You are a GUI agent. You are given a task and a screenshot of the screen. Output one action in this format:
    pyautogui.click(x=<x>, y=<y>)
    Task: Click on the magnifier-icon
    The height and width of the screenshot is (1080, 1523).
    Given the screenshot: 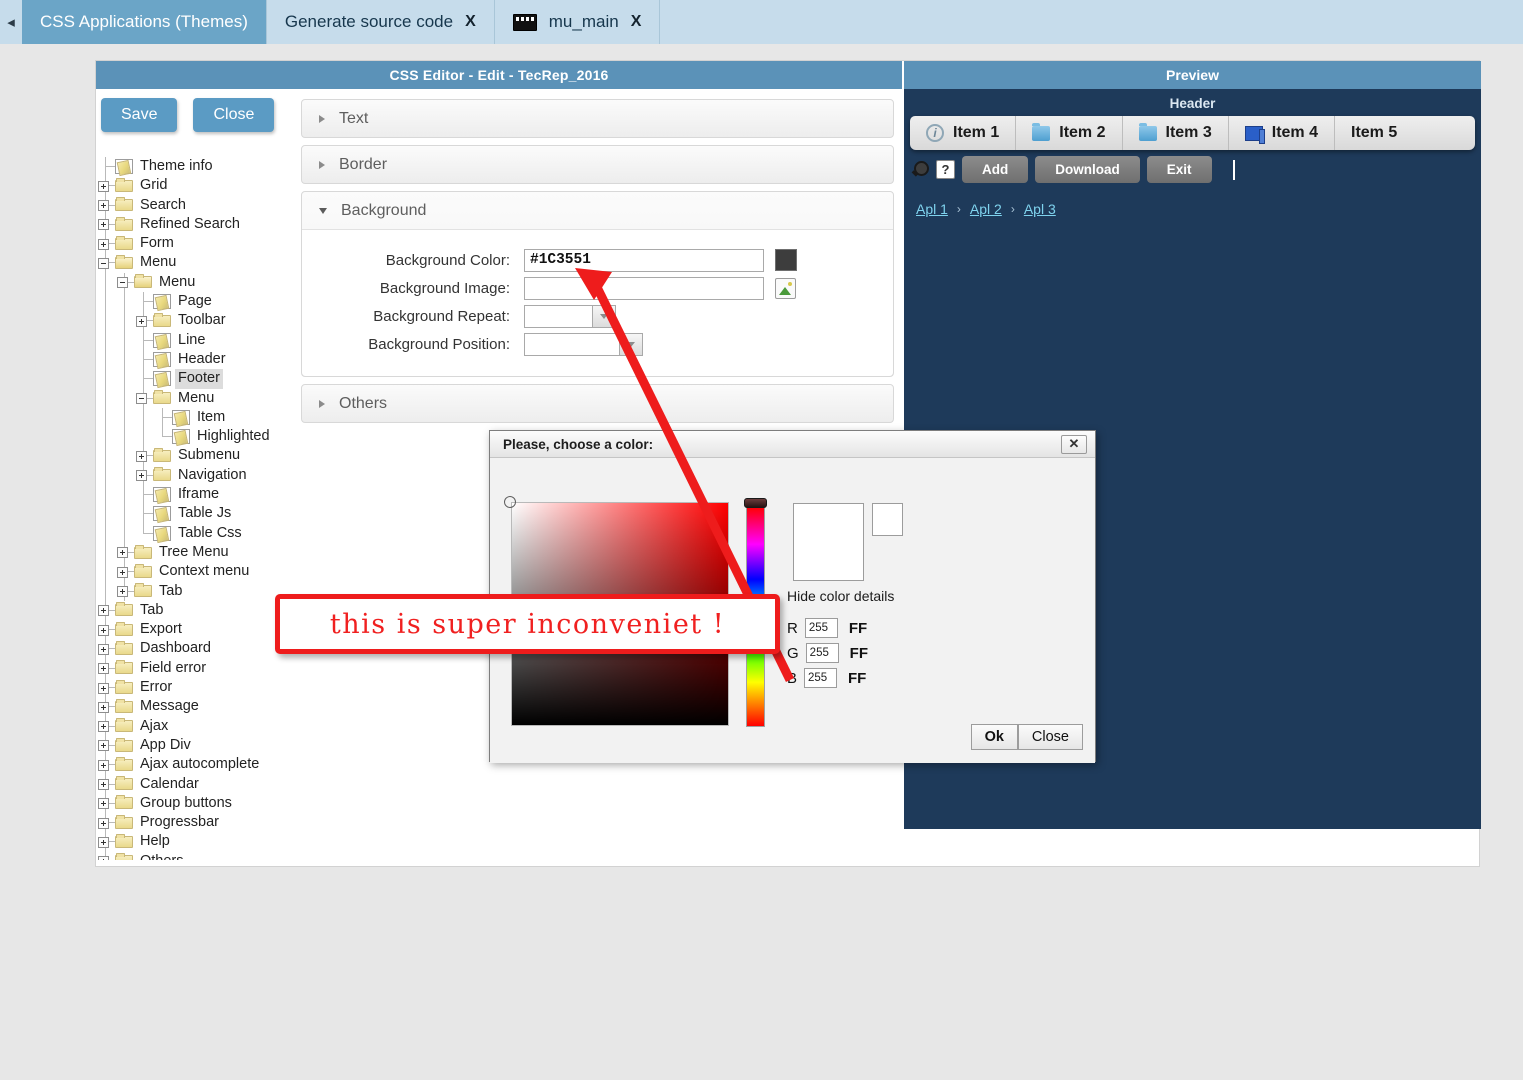 What is the action you would take?
    pyautogui.click(x=920, y=169)
    